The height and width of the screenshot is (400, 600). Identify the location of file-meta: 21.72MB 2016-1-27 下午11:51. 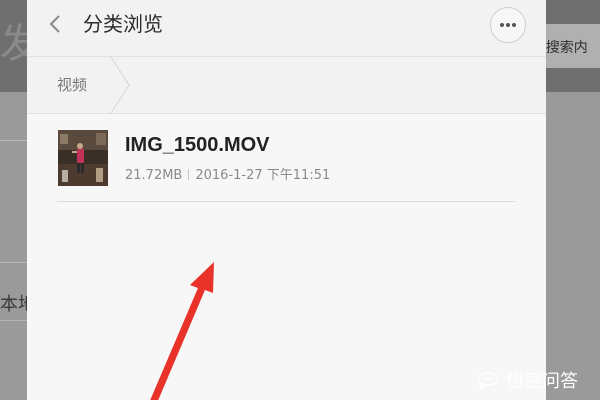
(227, 176).